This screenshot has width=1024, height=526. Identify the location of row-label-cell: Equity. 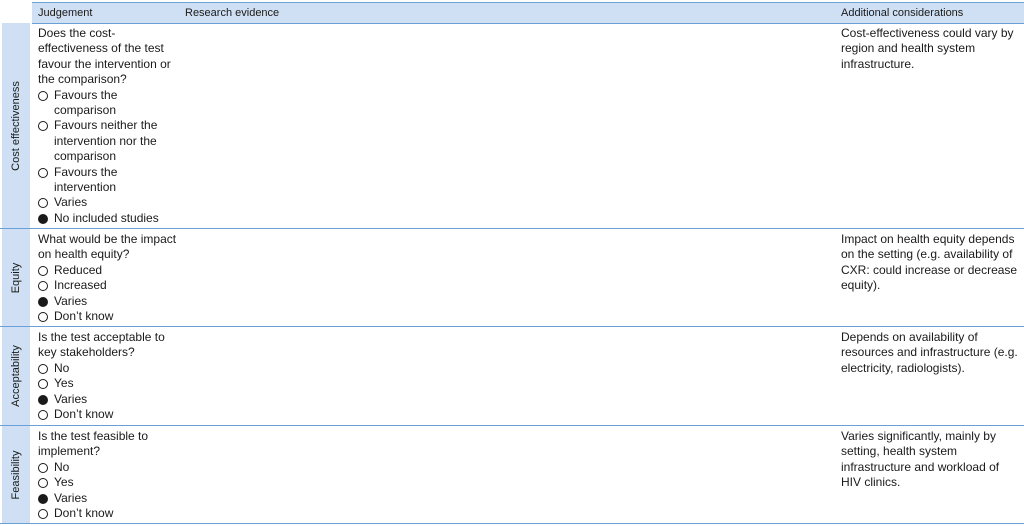
(16, 277).